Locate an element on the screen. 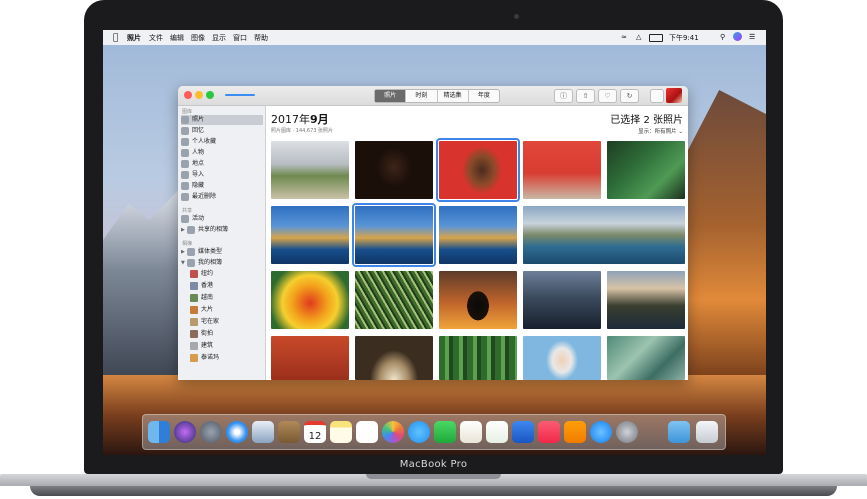 Image resolution: width=867 pixels, height=499 pixels. menu-help: 帮助 is located at coordinates (261, 38).